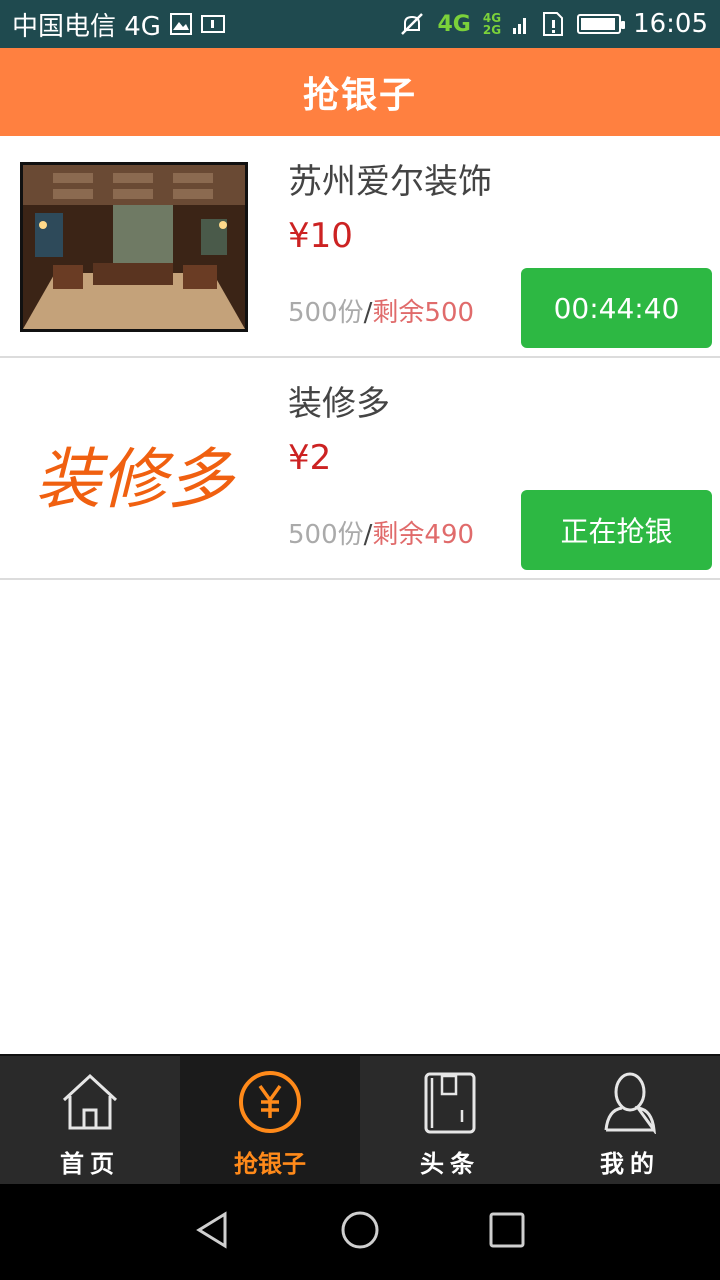 The width and height of the screenshot is (720, 1280). Describe the element at coordinates (616, 308) in the screenshot. I see `countdown-button: 00:44:40` at that location.